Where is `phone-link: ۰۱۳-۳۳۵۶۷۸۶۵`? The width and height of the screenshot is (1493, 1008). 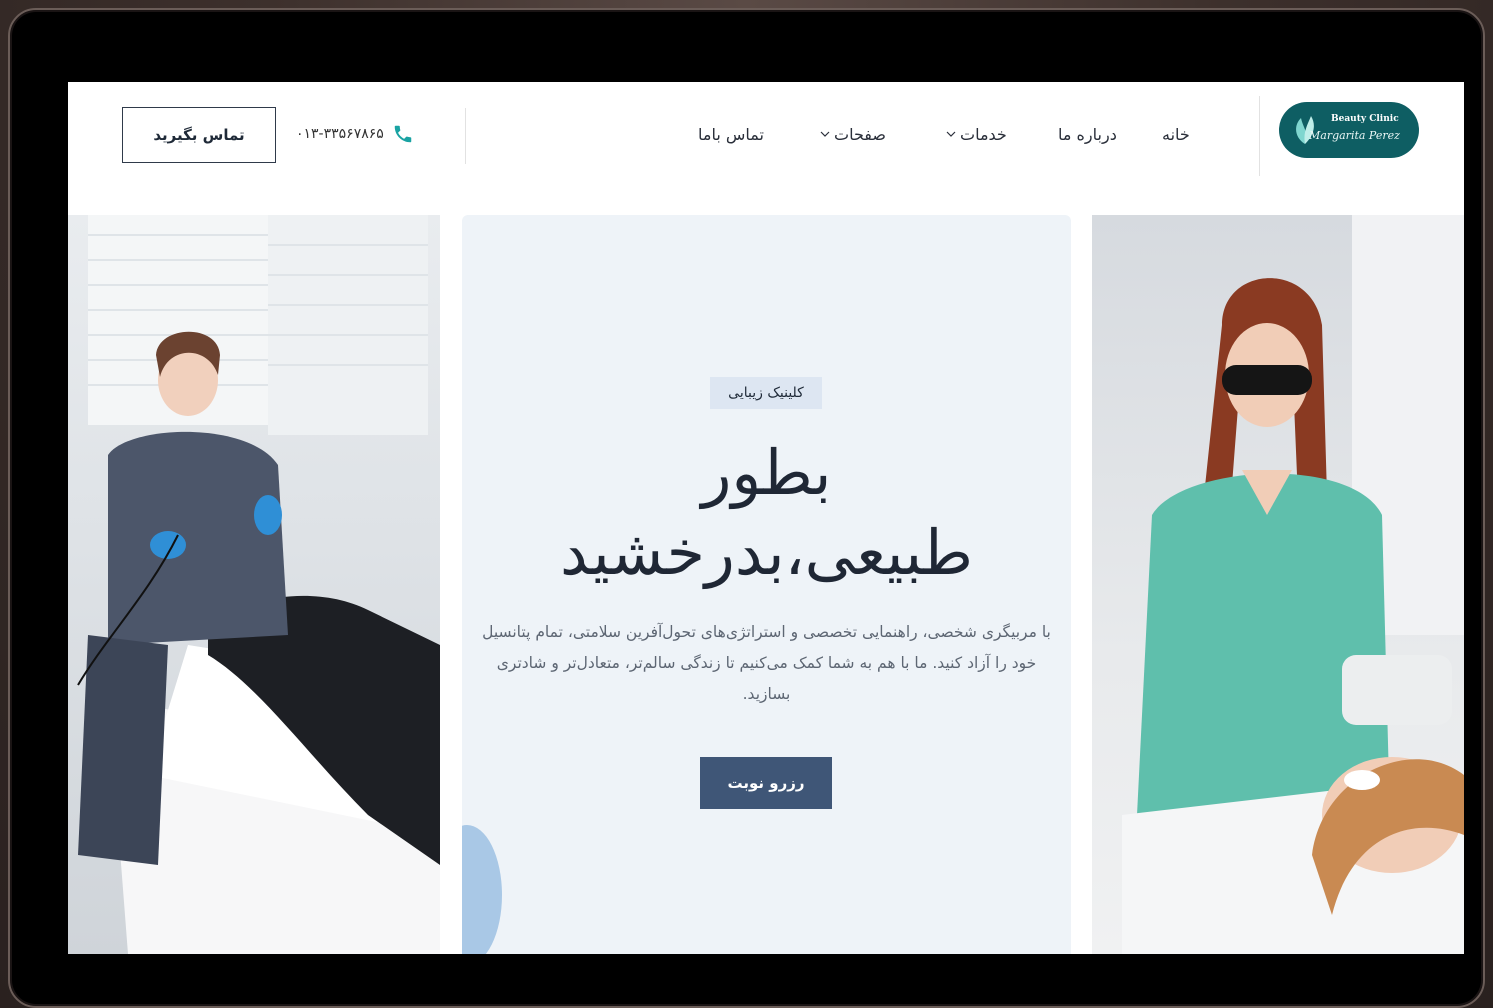
phone-link: ۰۱۳-۳۳۵۶۷۸۶۵ is located at coordinates (355, 134).